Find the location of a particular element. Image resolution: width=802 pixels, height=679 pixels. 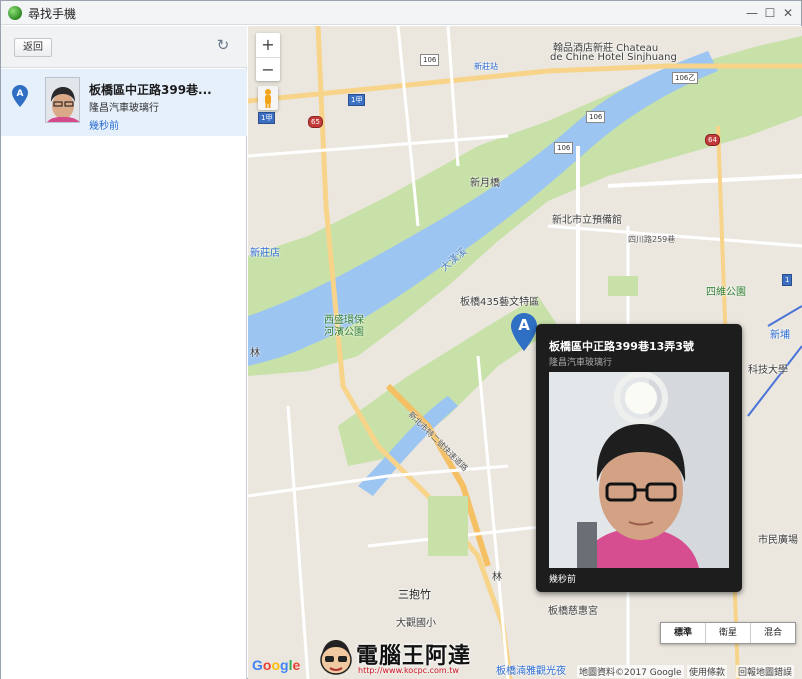

map-label-xinyue-bridge: 新月橋 is located at coordinates (485, 183).